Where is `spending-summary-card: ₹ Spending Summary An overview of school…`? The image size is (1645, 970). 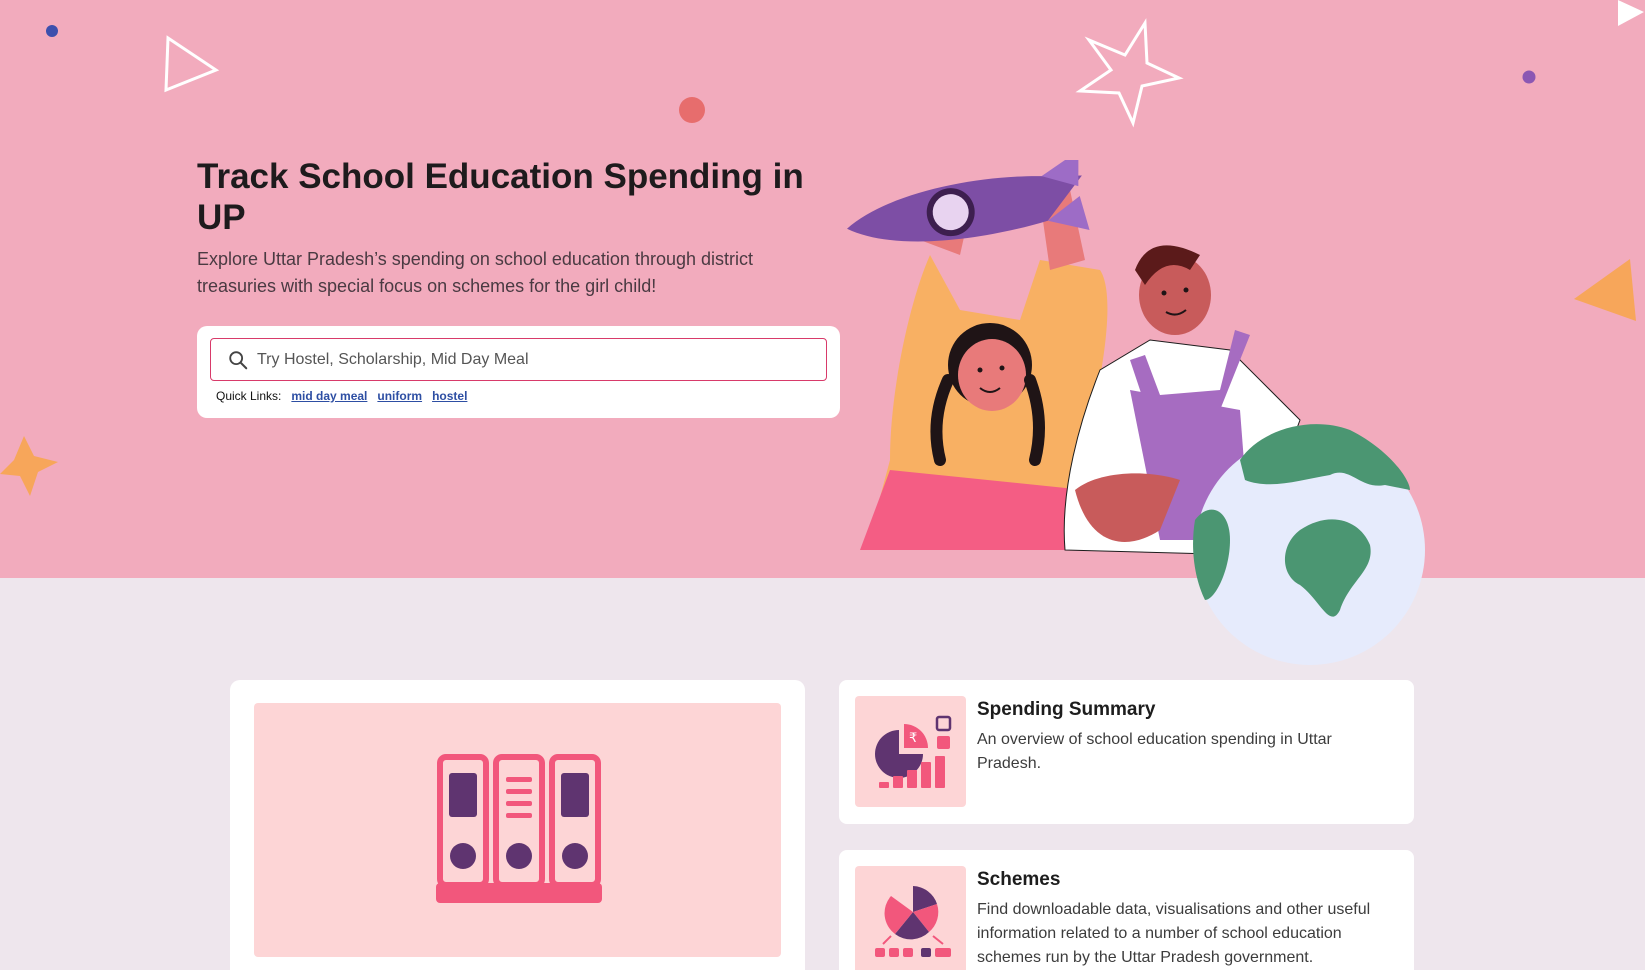
spending-summary-card: ₹ Spending Summary An overview of school… is located at coordinates (1126, 752).